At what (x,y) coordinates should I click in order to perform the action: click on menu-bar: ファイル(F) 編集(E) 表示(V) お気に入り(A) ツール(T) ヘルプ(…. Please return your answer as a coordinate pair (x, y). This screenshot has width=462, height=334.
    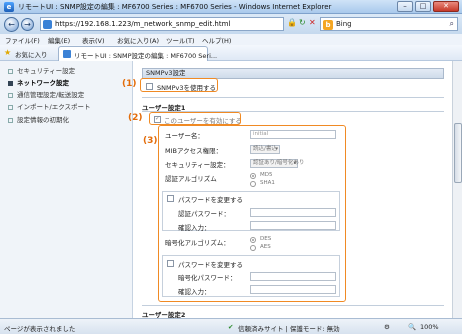
    Looking at the image, I should click on (231, 39).